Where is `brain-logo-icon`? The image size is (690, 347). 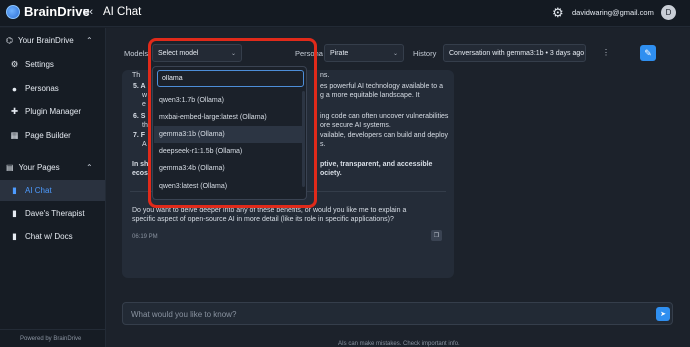
brain-logo-icon is located at coordinates (13, 11).